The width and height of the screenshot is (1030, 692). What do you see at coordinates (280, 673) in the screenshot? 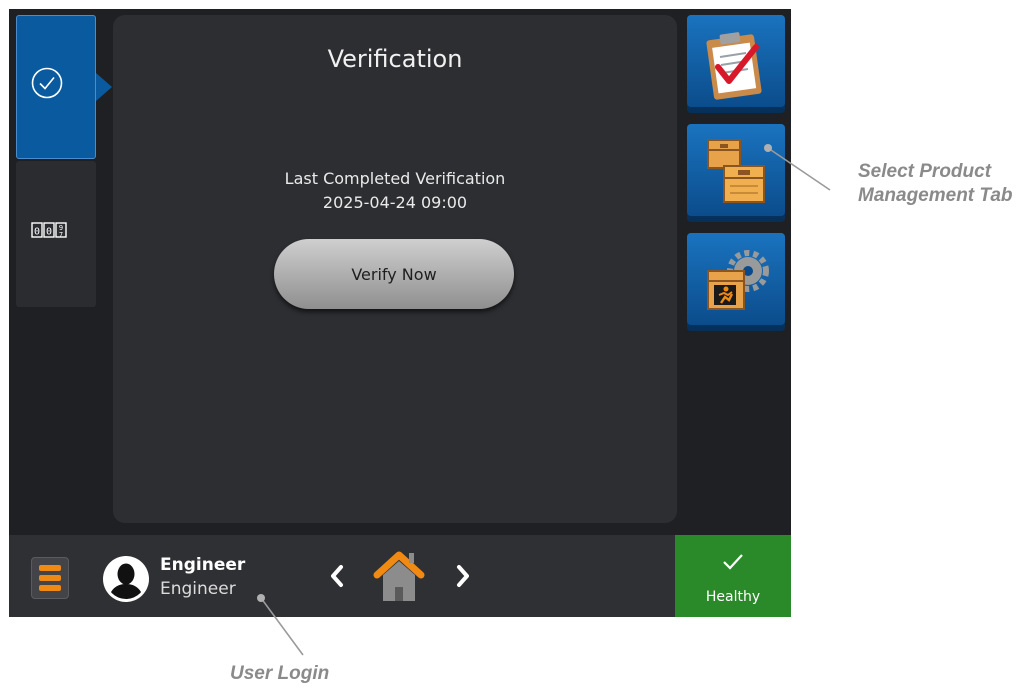
I see `callout-user-login: User Login` at bounding box center [280, 673].